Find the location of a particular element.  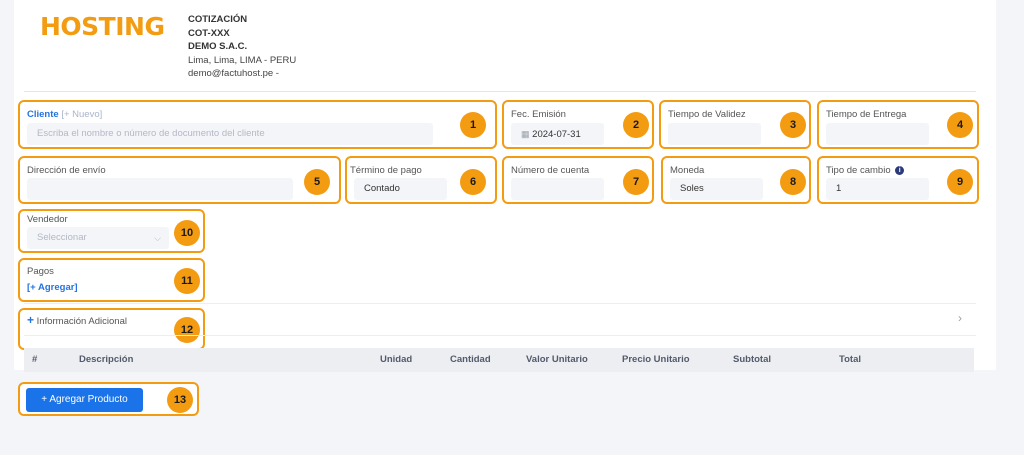

direccion-envio-input is located at coordinates (160, 189).